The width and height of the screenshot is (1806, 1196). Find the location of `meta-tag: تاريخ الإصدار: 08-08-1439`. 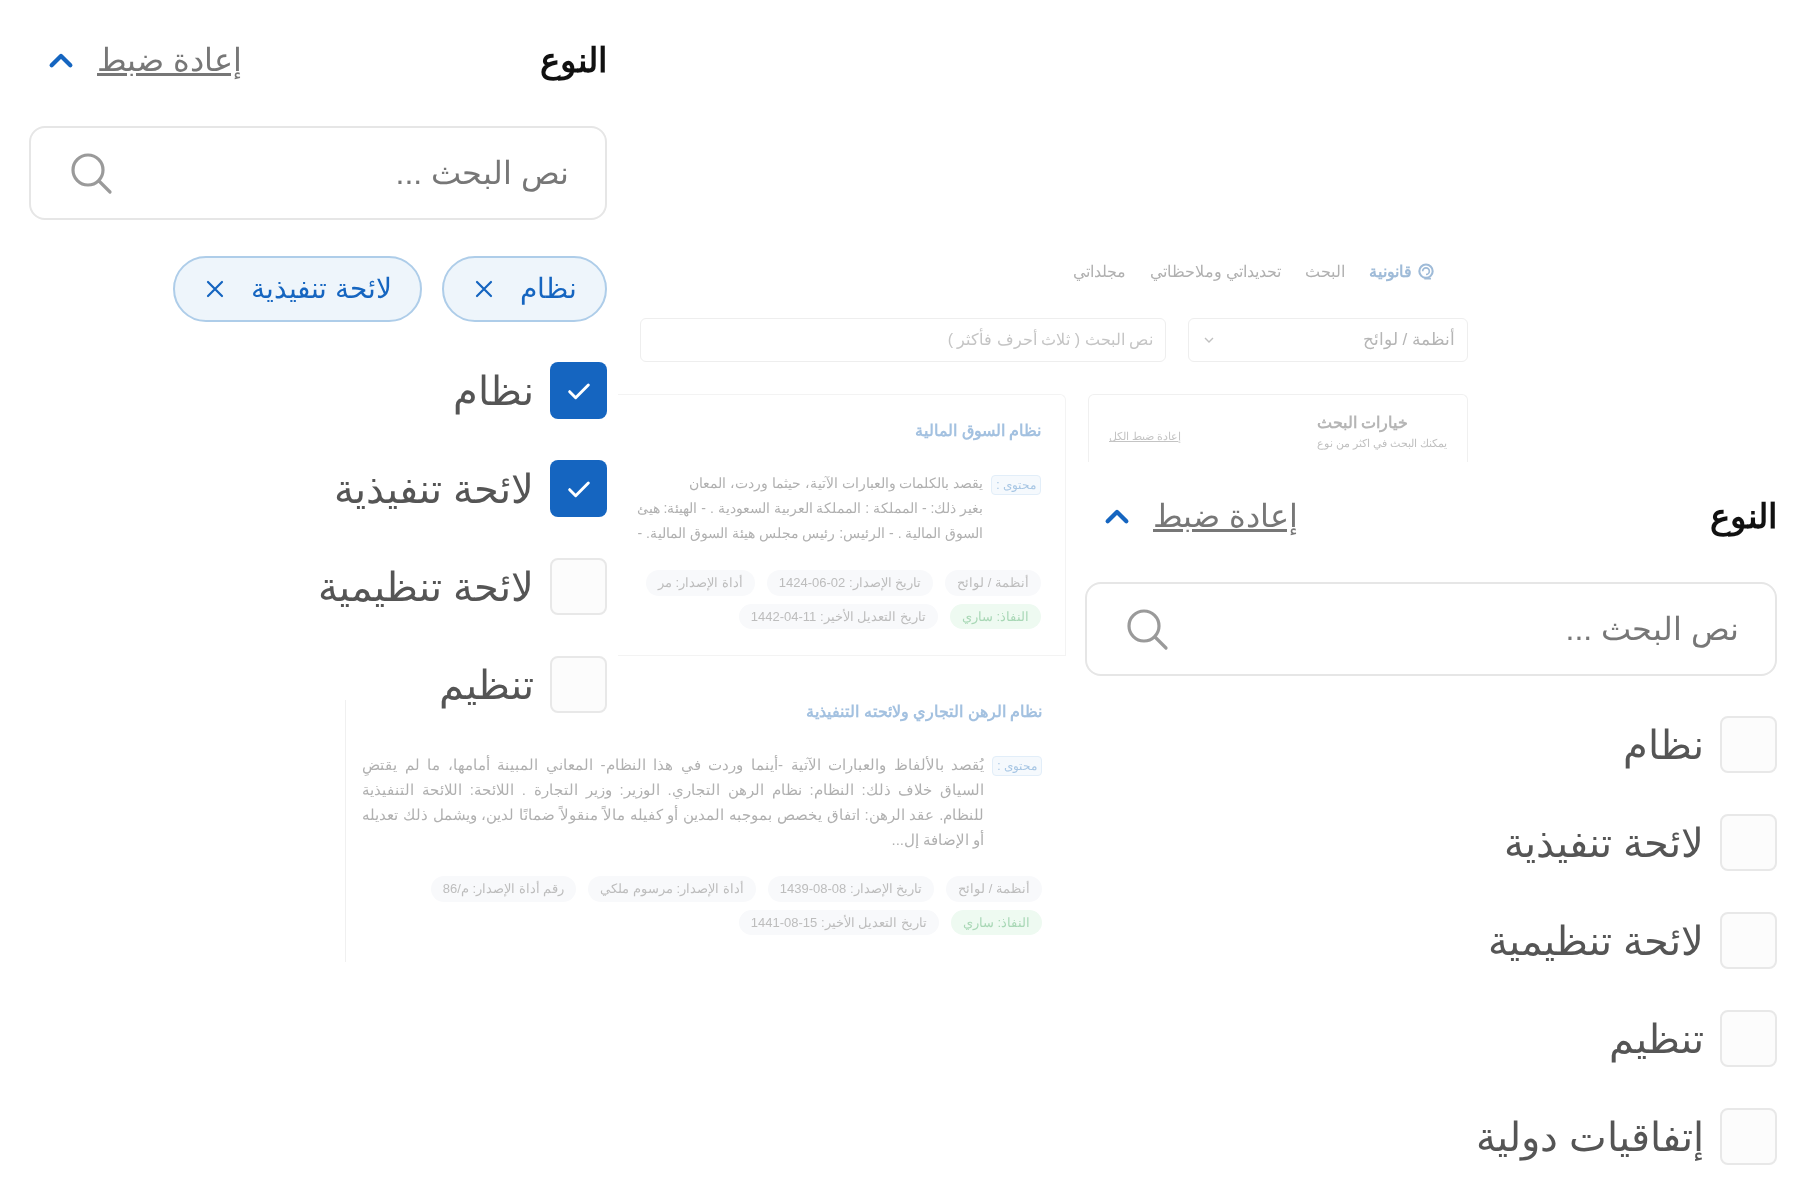

meta-tag: تاريخ الإصدار: 08-08-1439 is located at coordinates (851, 889).